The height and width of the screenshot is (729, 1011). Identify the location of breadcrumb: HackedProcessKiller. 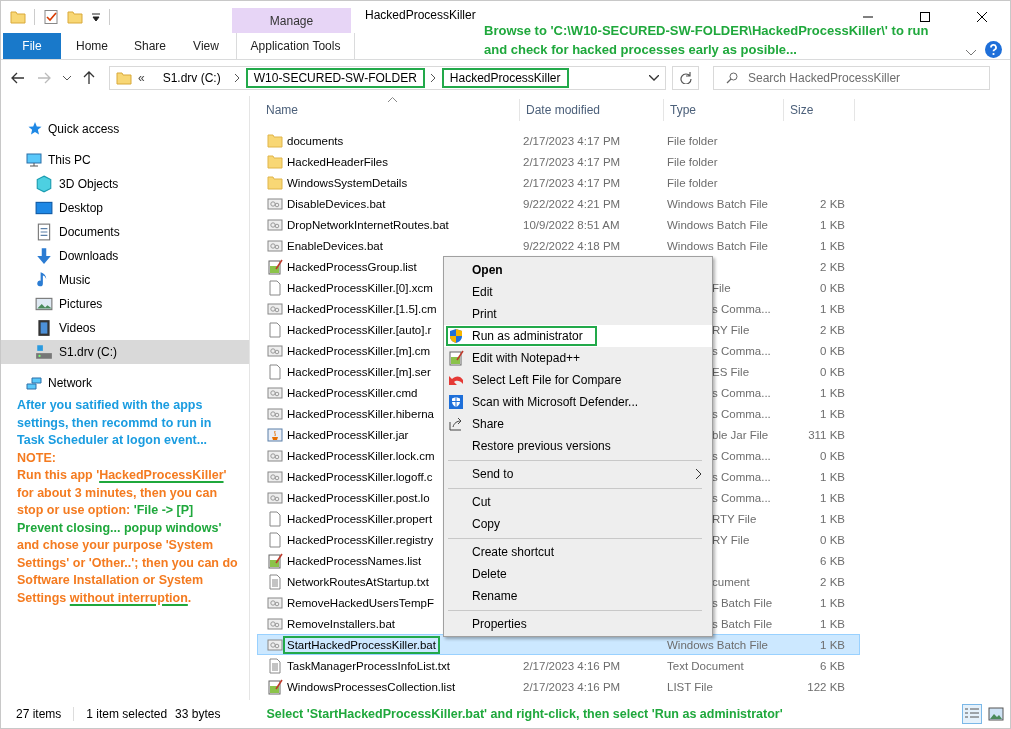
(505, 78).